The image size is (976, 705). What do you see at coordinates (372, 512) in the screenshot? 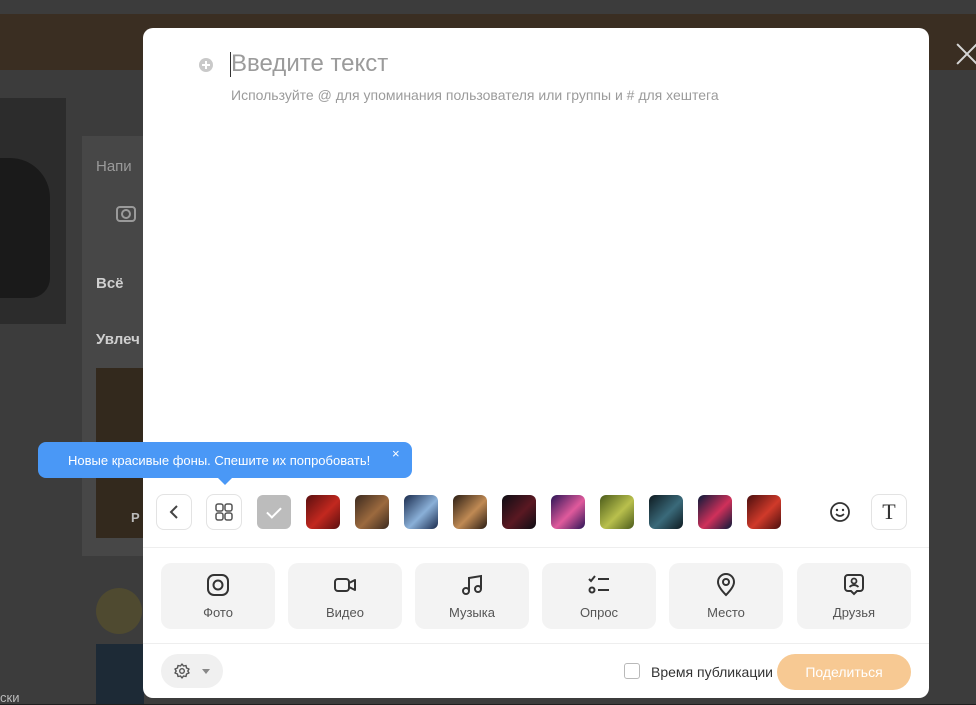
I see `background-option-game-art-brown` at bounding box center [372, 512].